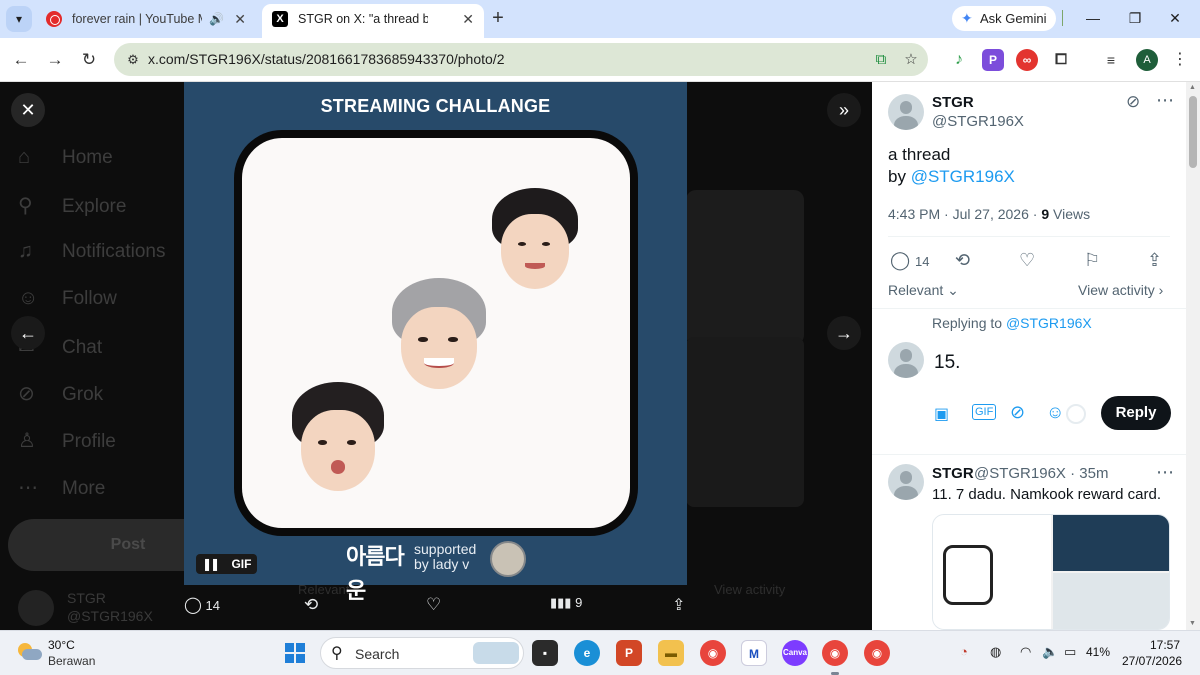 This screenshot has height=675, width=1200. Describe the element at coordinates (1120, 290) in the screenshot. I see `view-activity-link: View activity ›` at that location.